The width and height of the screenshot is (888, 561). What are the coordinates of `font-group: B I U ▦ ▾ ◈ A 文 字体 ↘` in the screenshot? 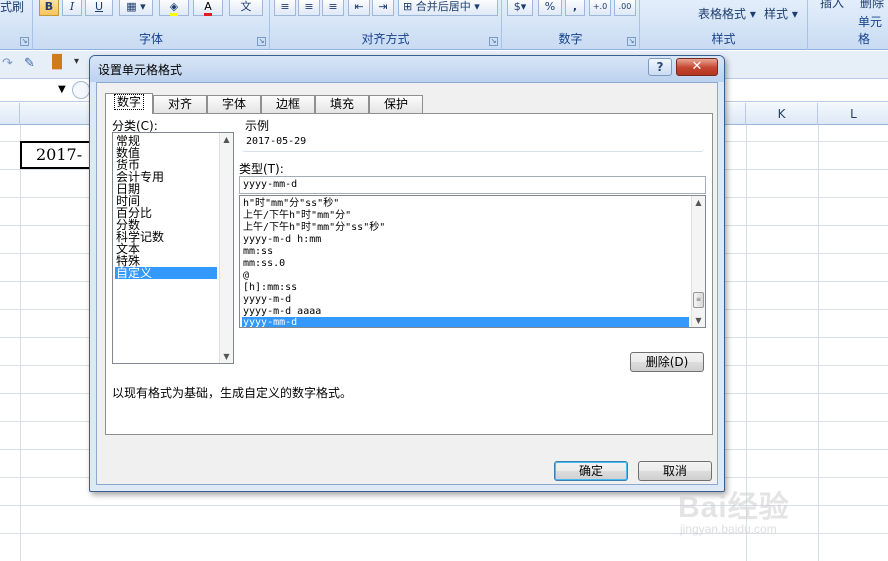 It's located at (151, 25).